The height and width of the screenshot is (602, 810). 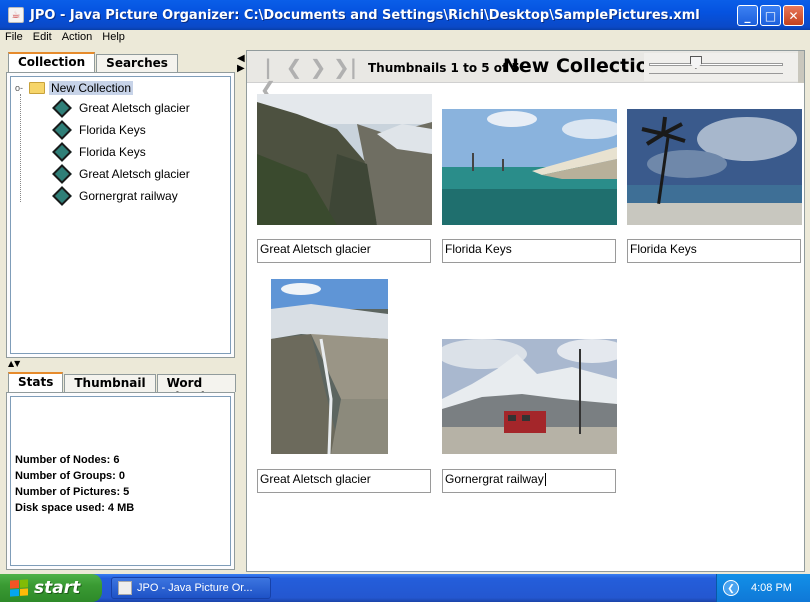 What do you see at coordinates (91, 88) in the screenshot?
I see `tree-root-label: New Collection` at bounding box center [91, 88].